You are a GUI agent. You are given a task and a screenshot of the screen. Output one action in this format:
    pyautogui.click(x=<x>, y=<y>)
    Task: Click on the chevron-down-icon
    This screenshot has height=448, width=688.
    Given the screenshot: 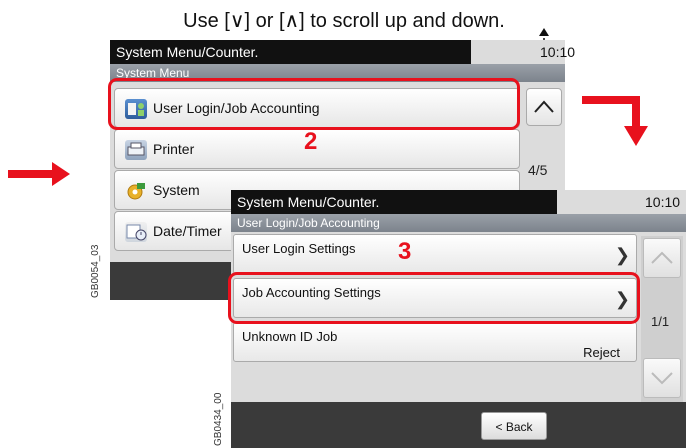 What is the action you would take?
    pyautogui.click(x=662, y=378)
    